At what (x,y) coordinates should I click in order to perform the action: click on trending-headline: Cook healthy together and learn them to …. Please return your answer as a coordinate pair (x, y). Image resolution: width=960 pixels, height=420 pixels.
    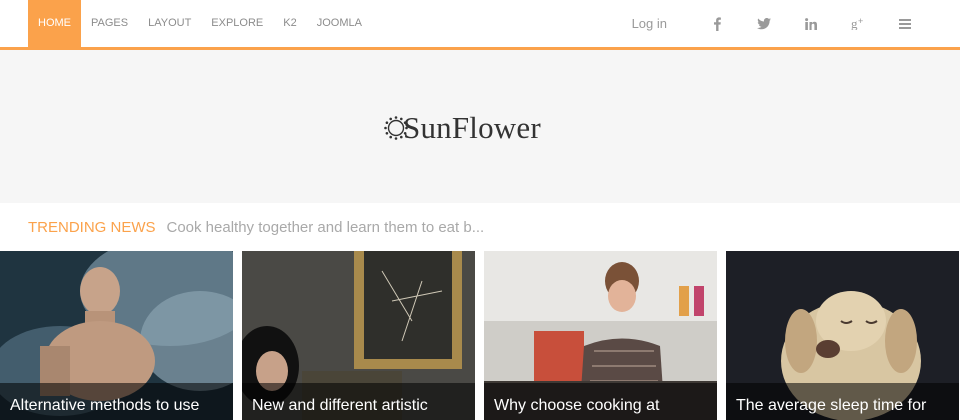
    Looking at the image, I should click on (326, 227).